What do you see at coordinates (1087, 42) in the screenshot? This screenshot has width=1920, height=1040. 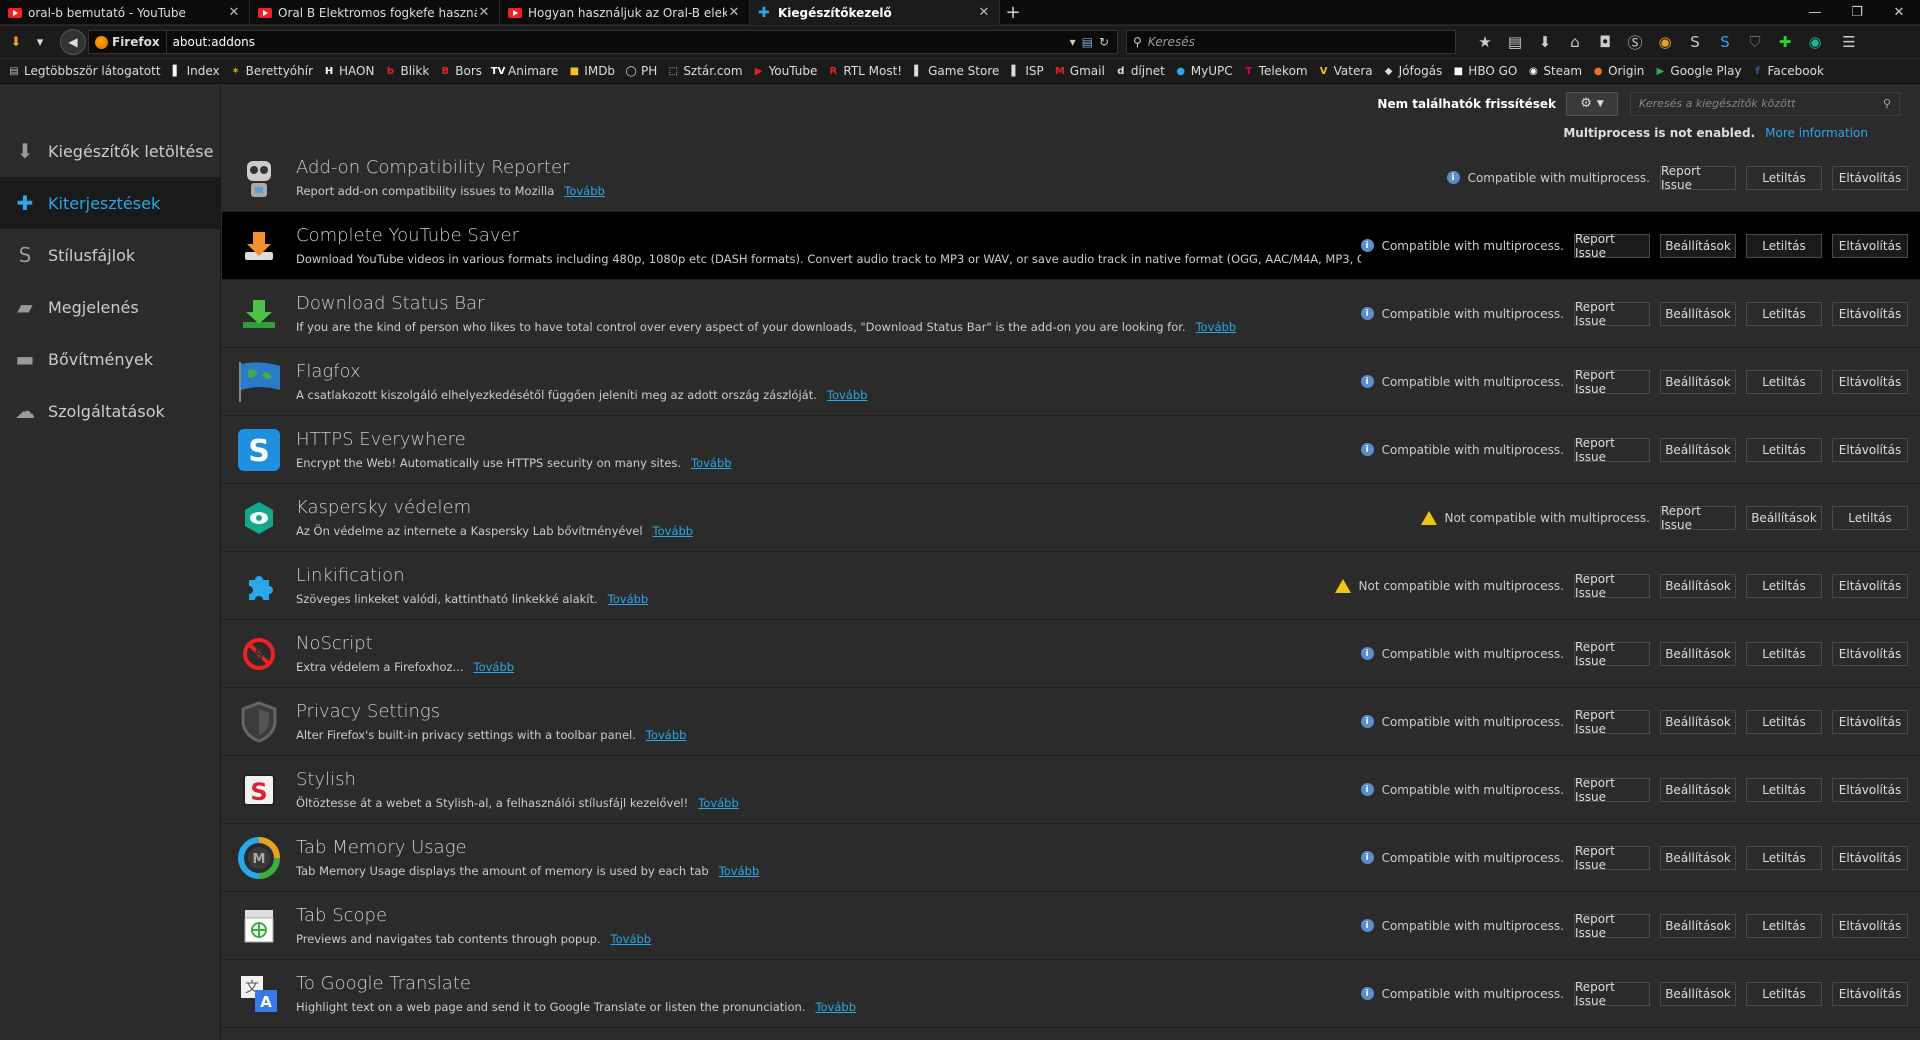 I see `reader-view-icon: ▤` at bounding box center [1087, 42].